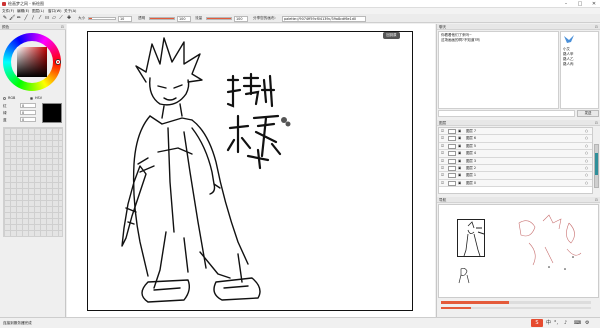 Image resolution: width=600 pixels, height=328 pixels. Describe the element at coordinates (588, 113) in the screenshot. I see `send-button: 发送` at that location.